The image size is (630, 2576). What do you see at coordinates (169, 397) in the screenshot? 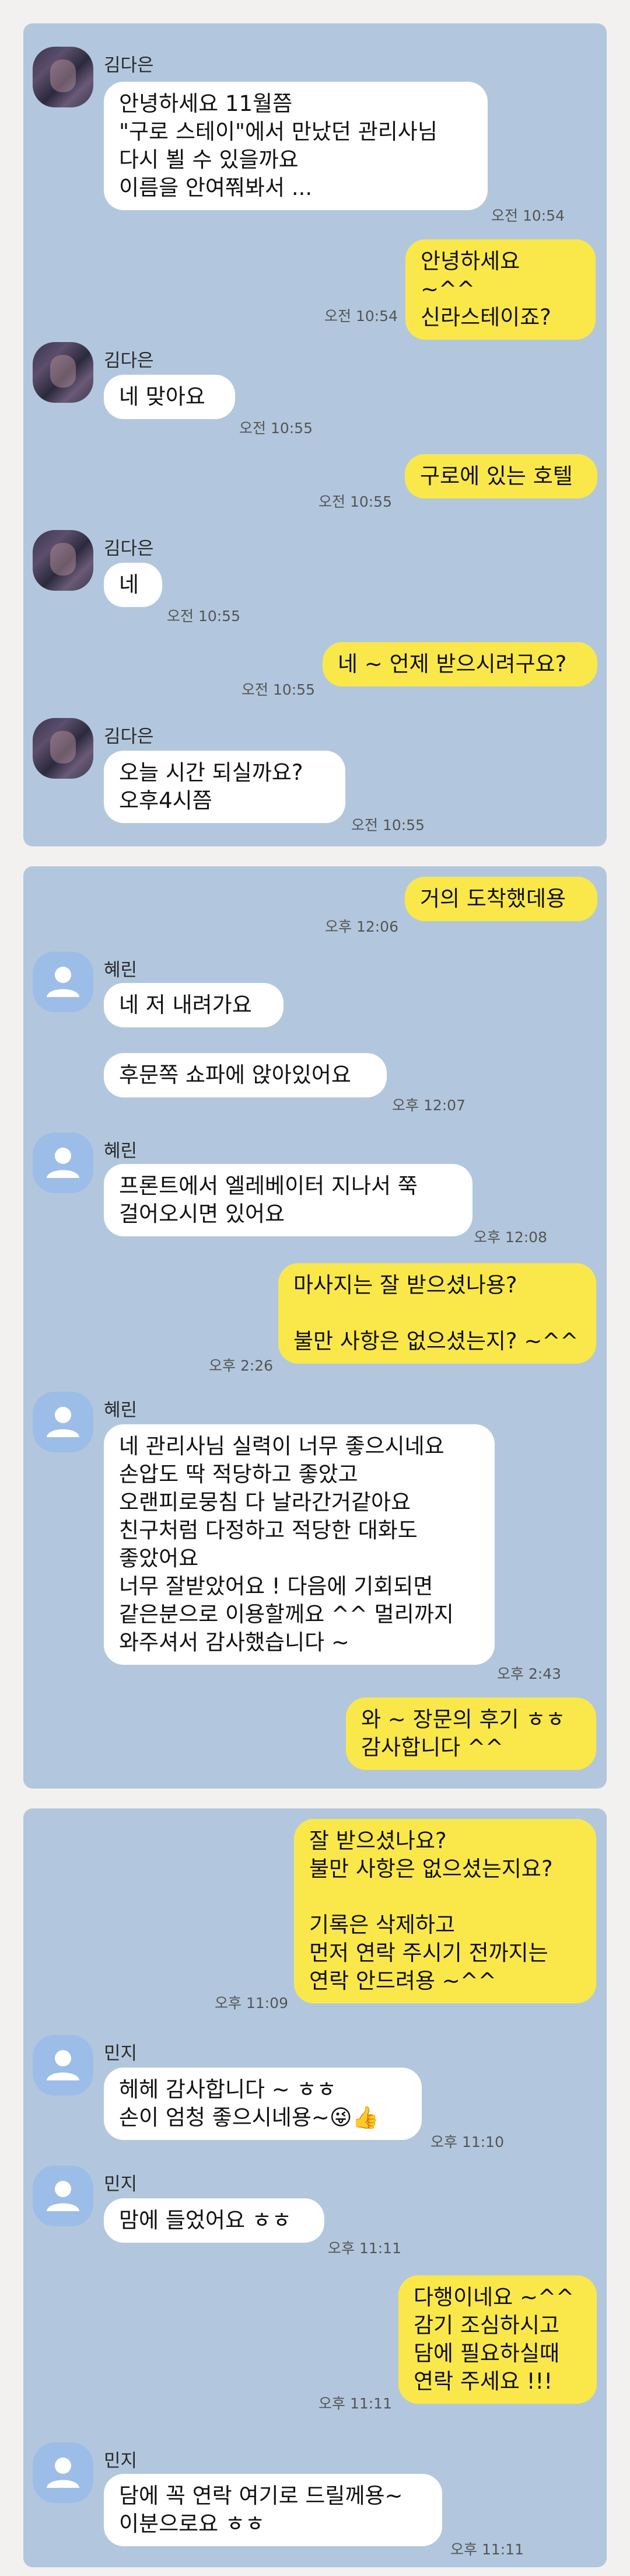
I see `message-bubble: 네 맞아요` at bounding box center [169, 397].